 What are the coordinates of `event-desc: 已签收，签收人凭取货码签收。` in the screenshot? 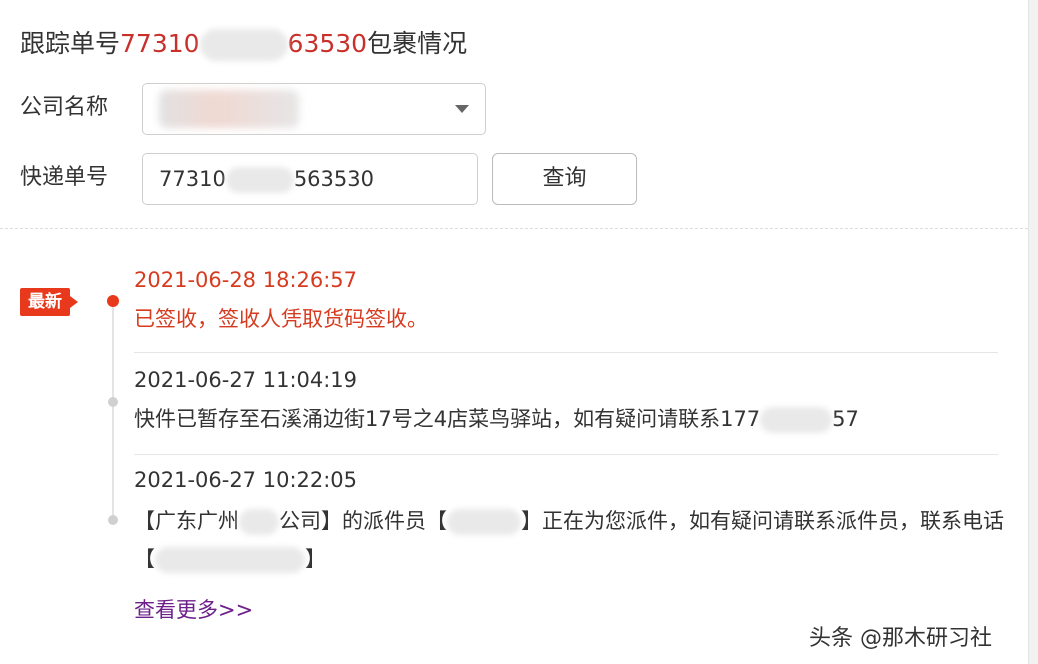 It's located at (281, 319).